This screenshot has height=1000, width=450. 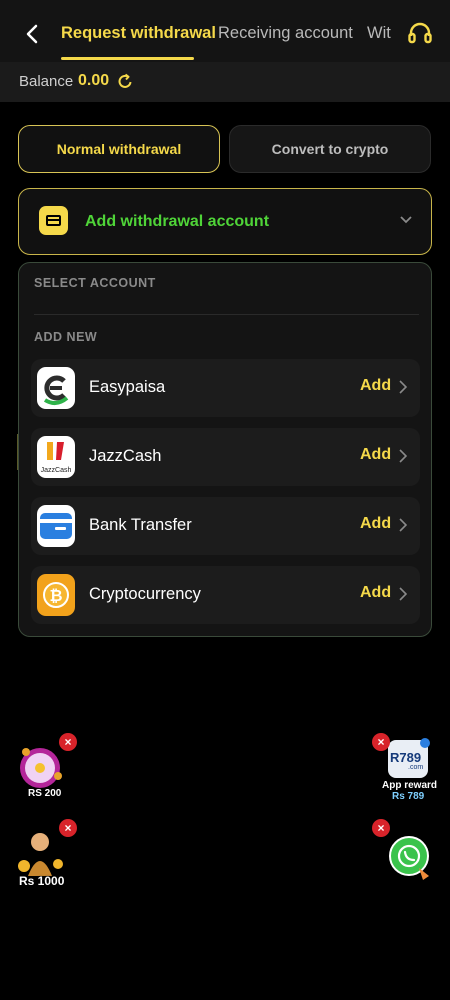 What do you see at coordinates (381, 742) in the screenshot?
I see `close-app-reward-button: ×` at bounding box center [381, 742].